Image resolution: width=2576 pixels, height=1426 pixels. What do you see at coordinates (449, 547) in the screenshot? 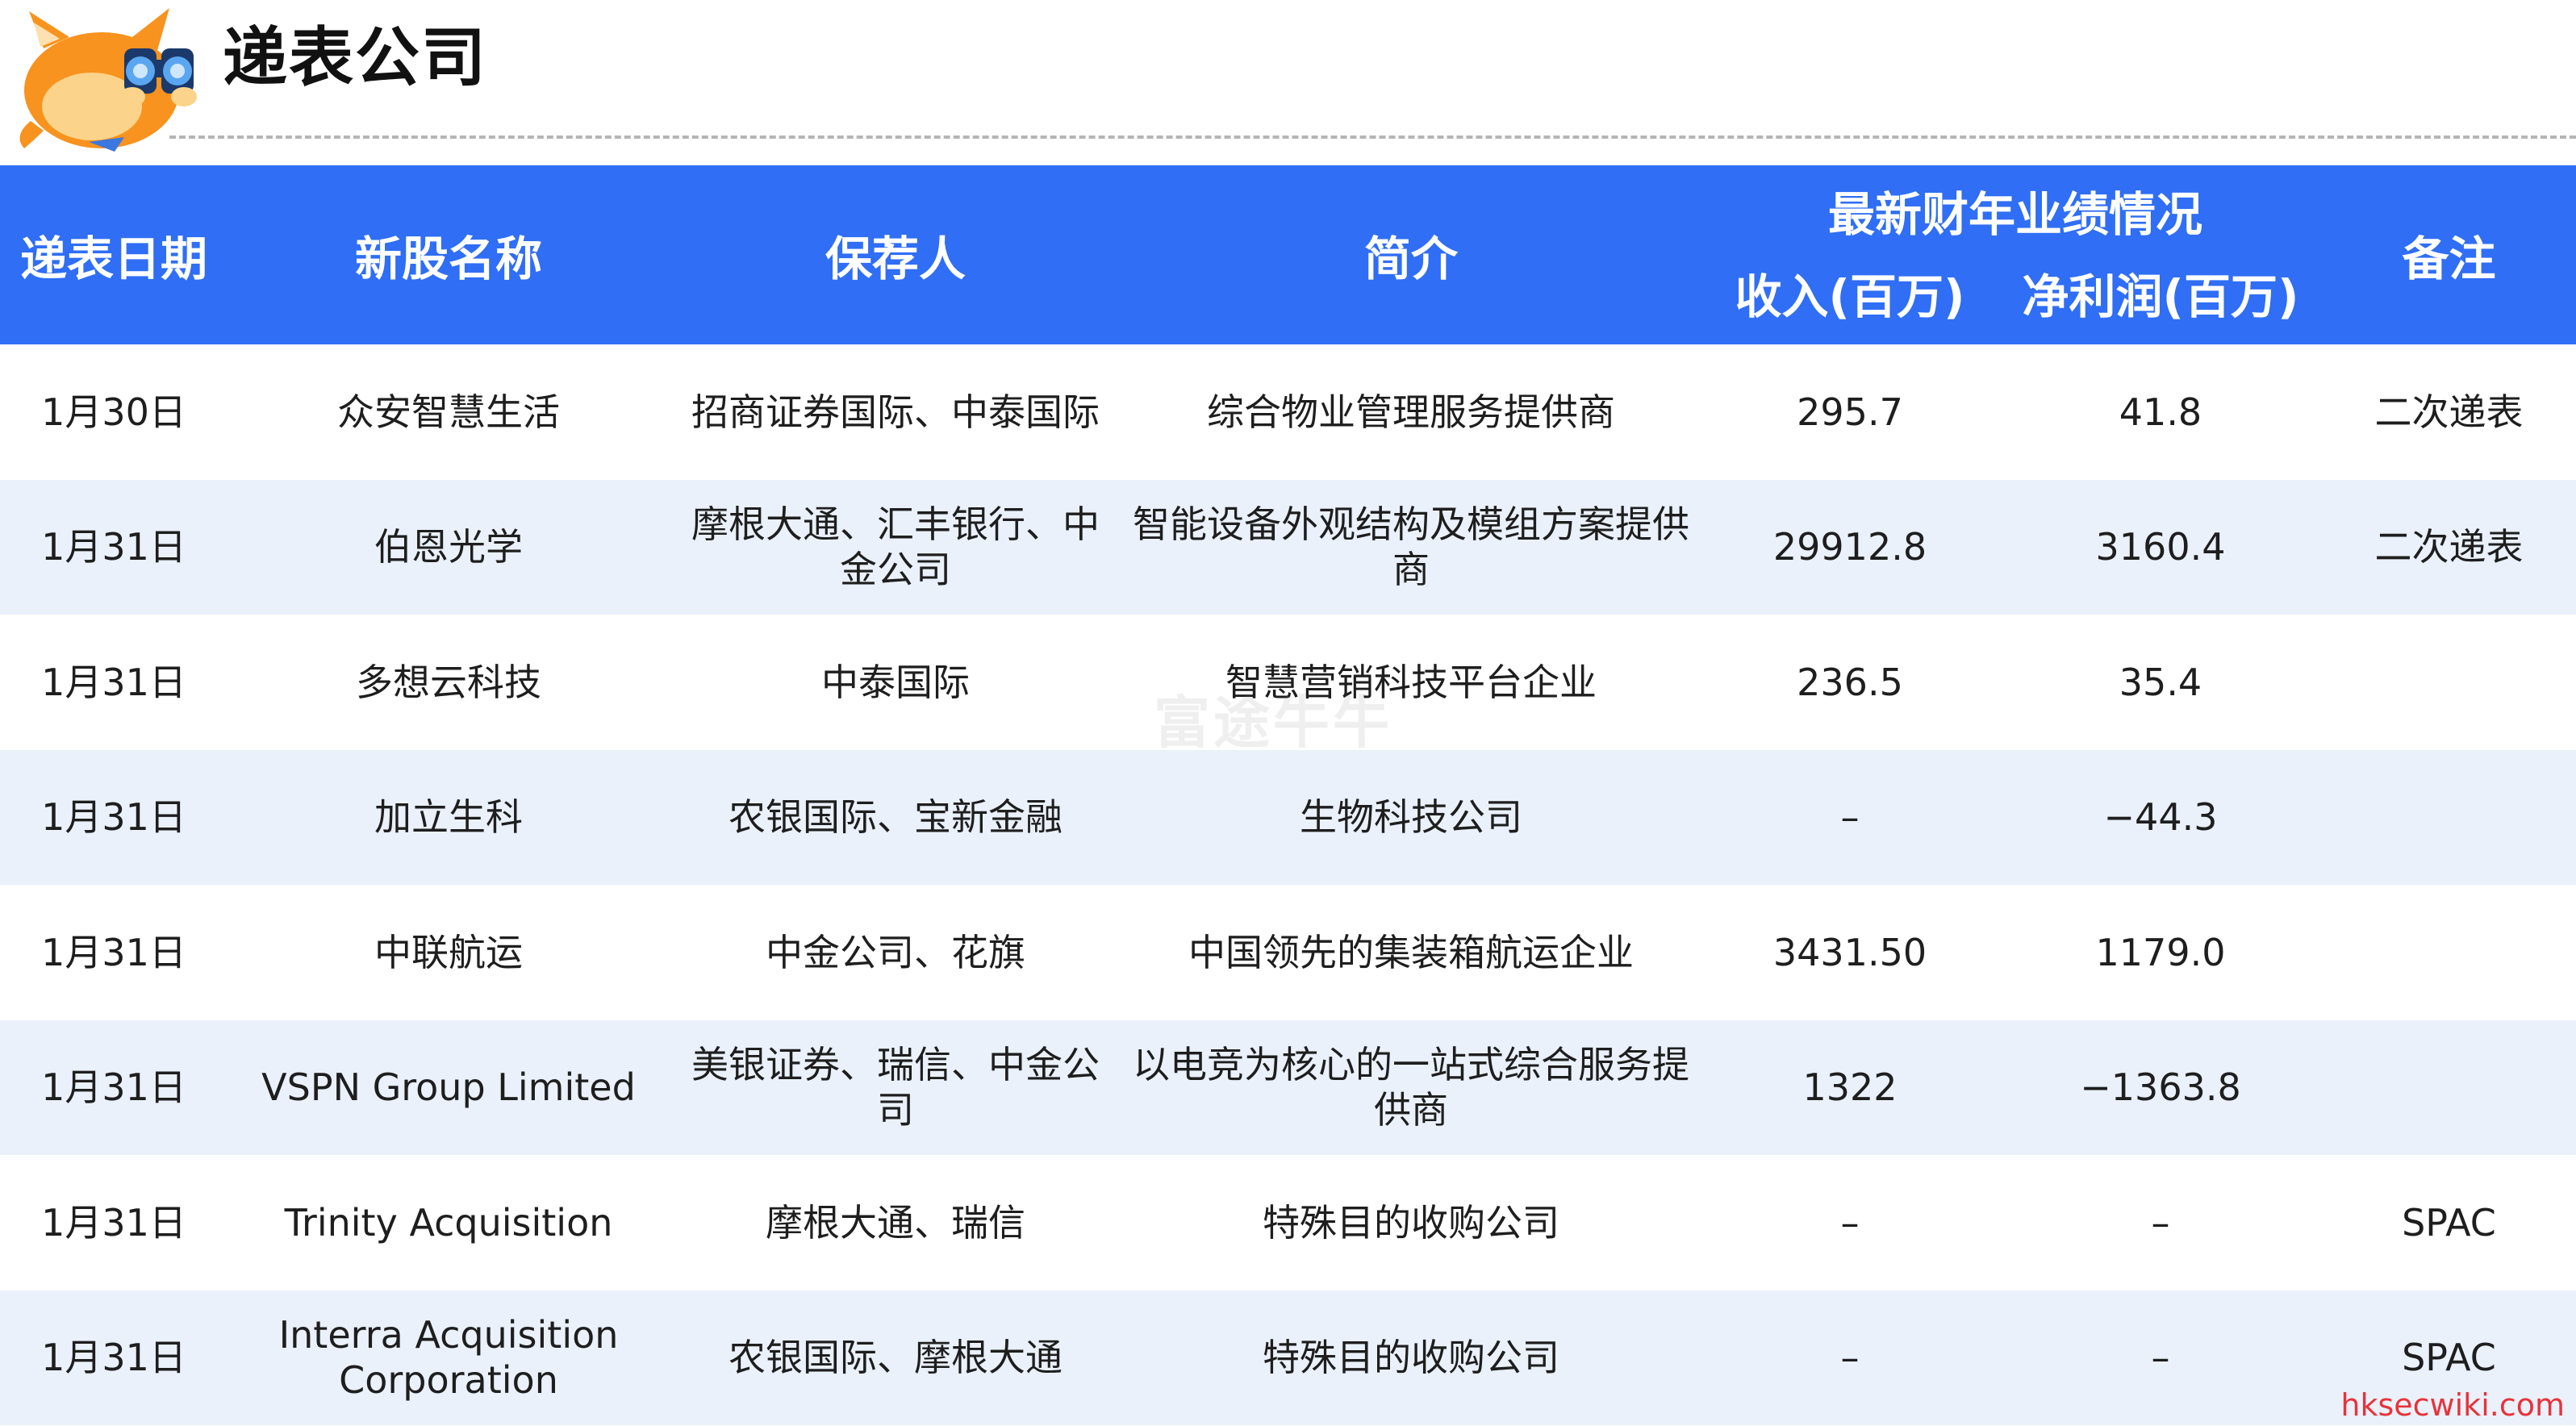
I see `cell-name: 伯恩光学` at bounding box center [449, 547].